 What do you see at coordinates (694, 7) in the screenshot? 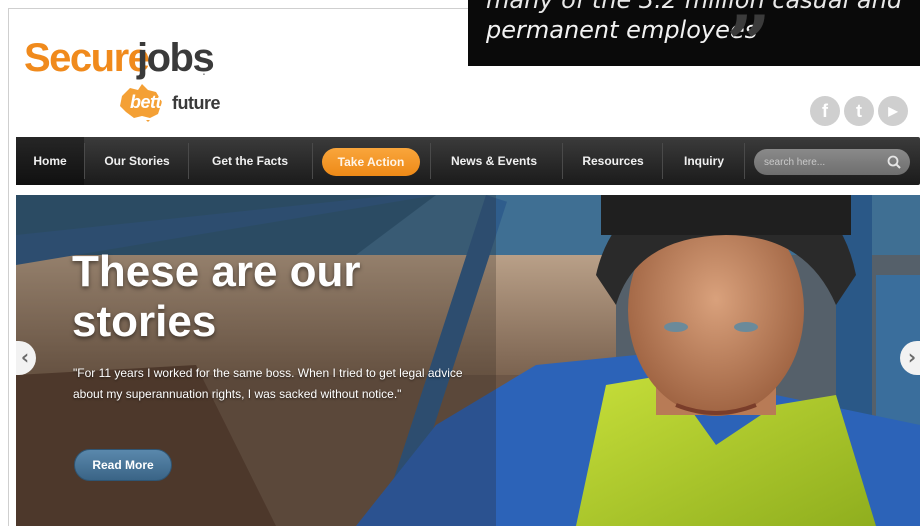
I see `quote-line-partial: many of the 3.2 million casual and` at bounding box center [694, 7].